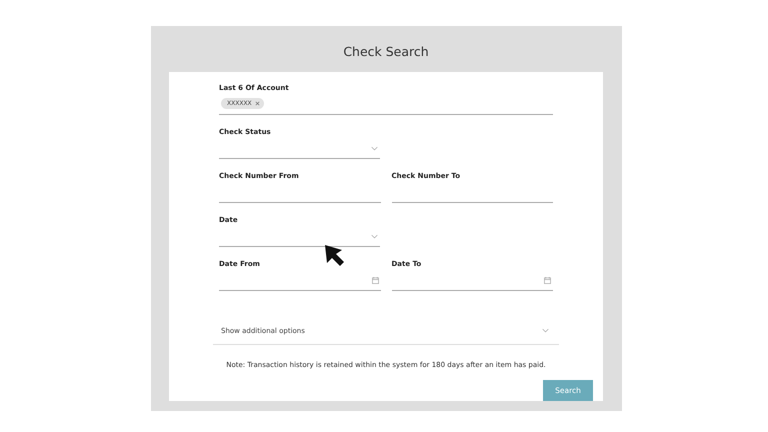  I want to click on remove-icon, so click(257, 103).